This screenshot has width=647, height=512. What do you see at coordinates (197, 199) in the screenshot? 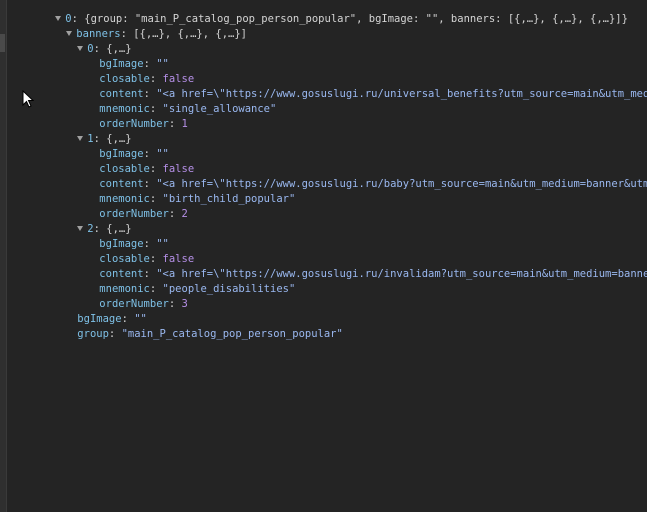
I see `property-row: mnemonic: "birth_child_popular"` at bounding box center [197, 199].